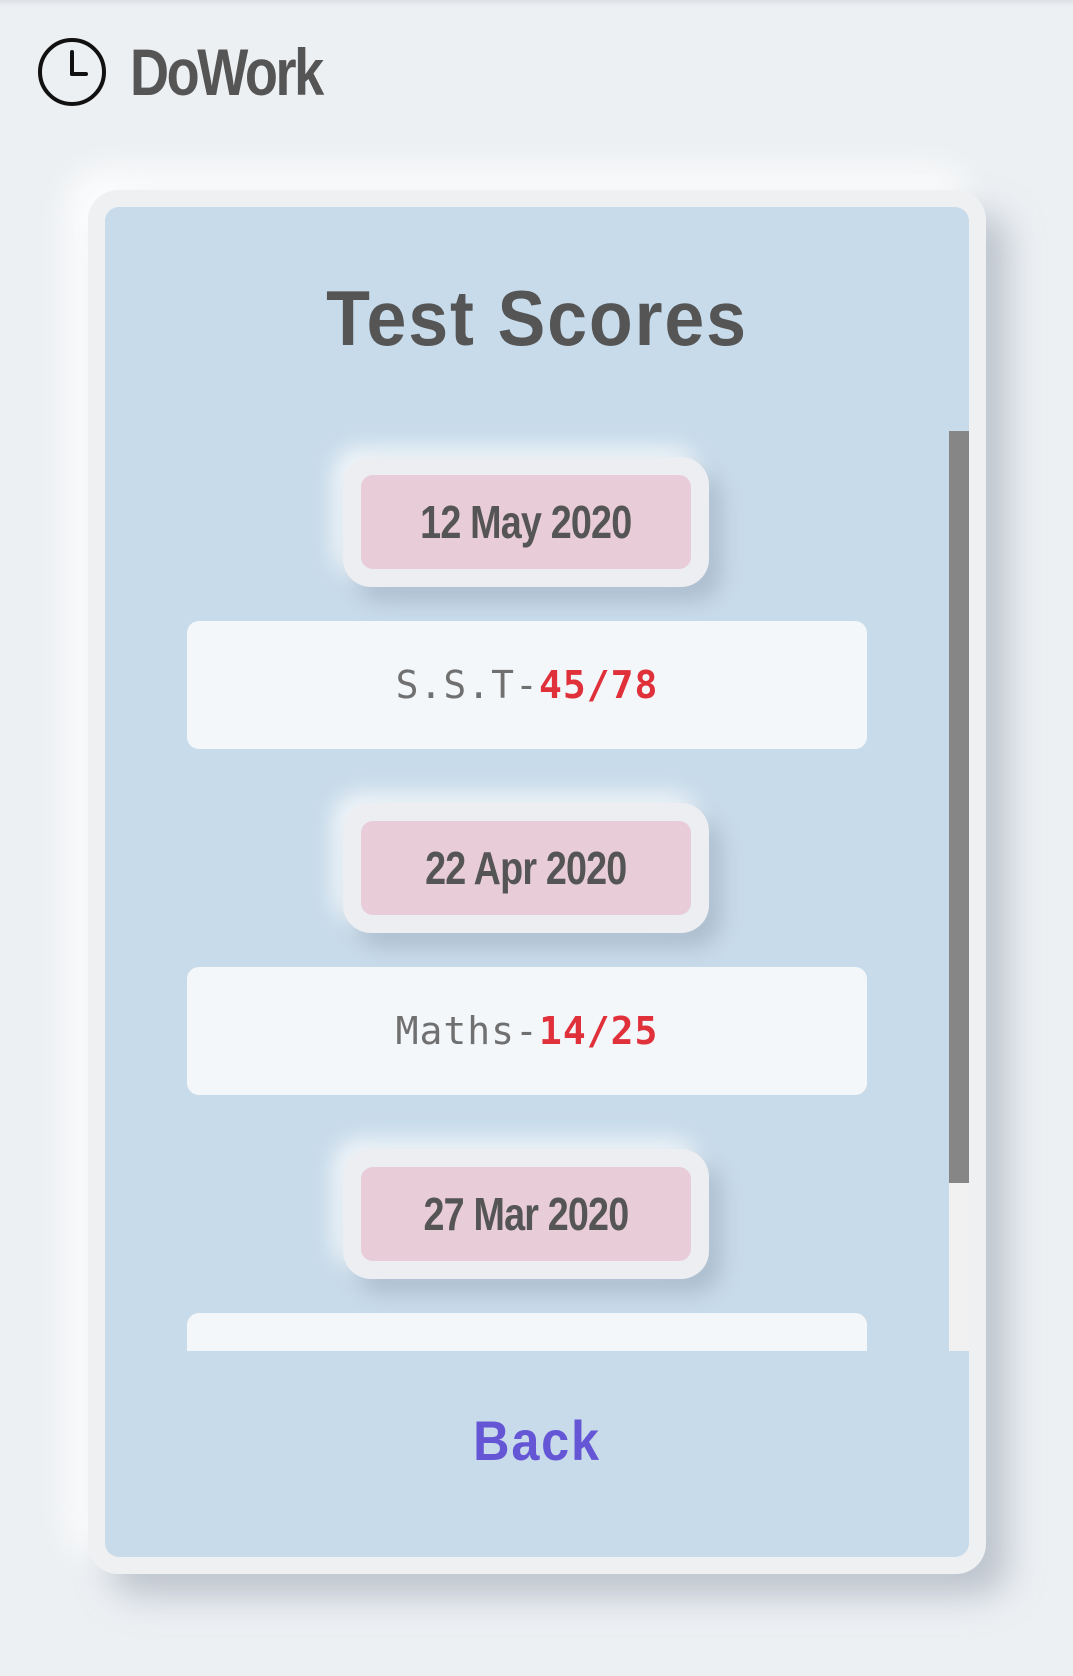  What do you see at coordinates (537, 318) in the screenshot?
I see `page-title: Test Scores` at bounding box center [537, 318].